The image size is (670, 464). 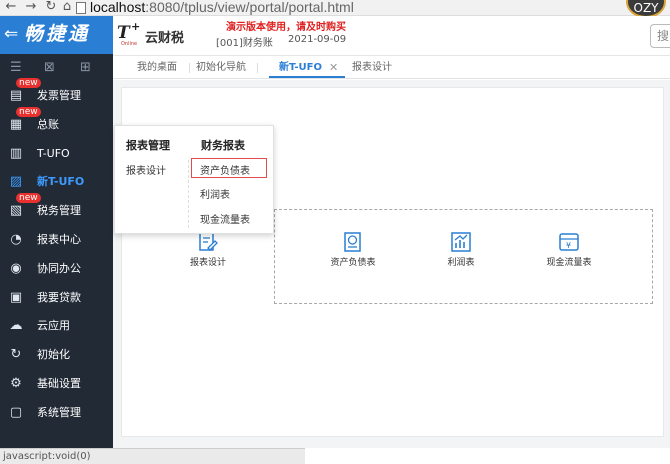 I want to click on tile-profit: 利润表, so click(x=461, y=251).